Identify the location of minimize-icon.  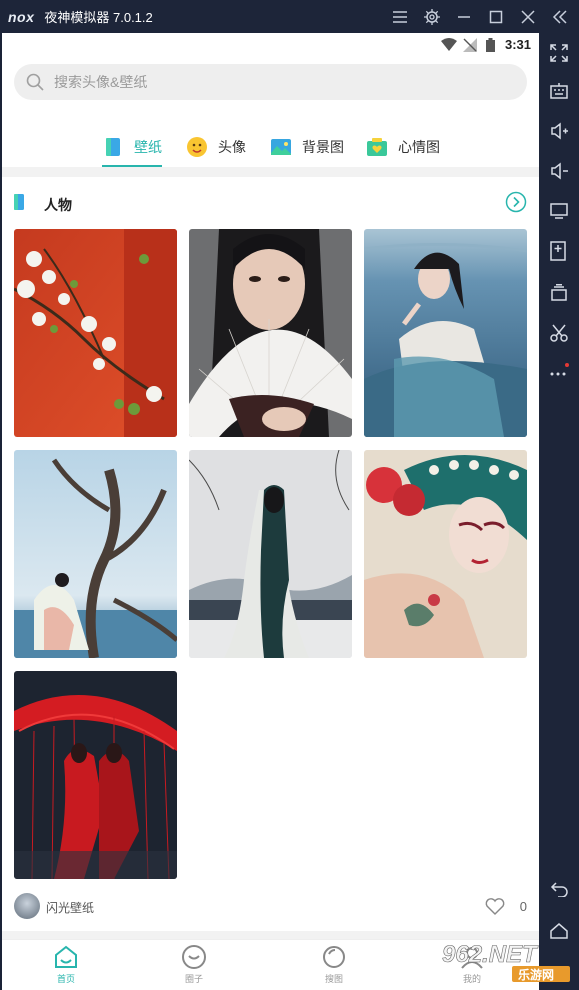
(464, 17).